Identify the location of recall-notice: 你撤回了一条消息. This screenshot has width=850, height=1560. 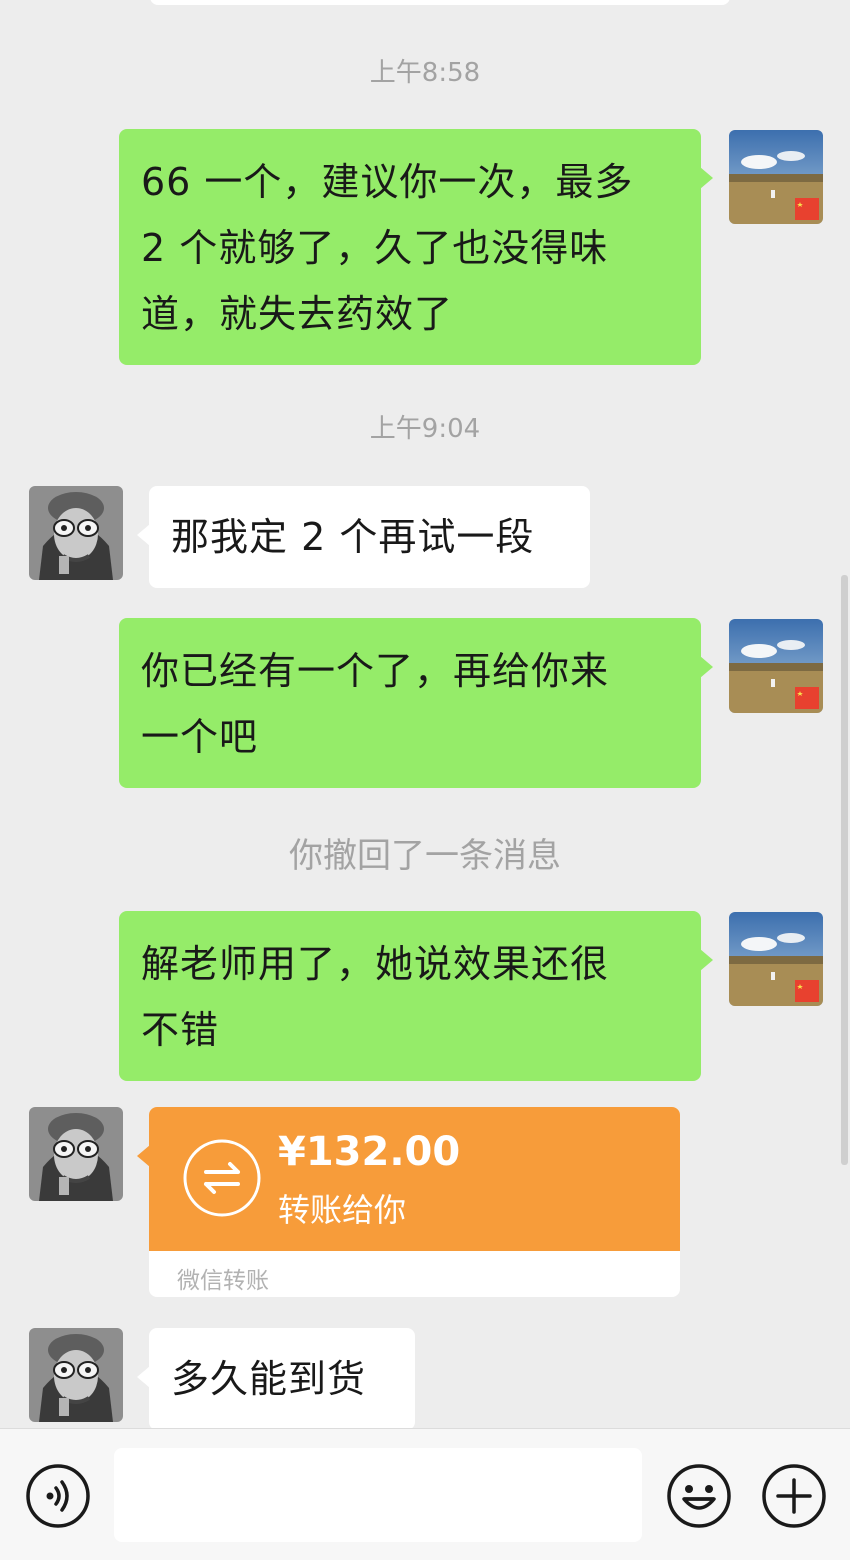
(425, 856).